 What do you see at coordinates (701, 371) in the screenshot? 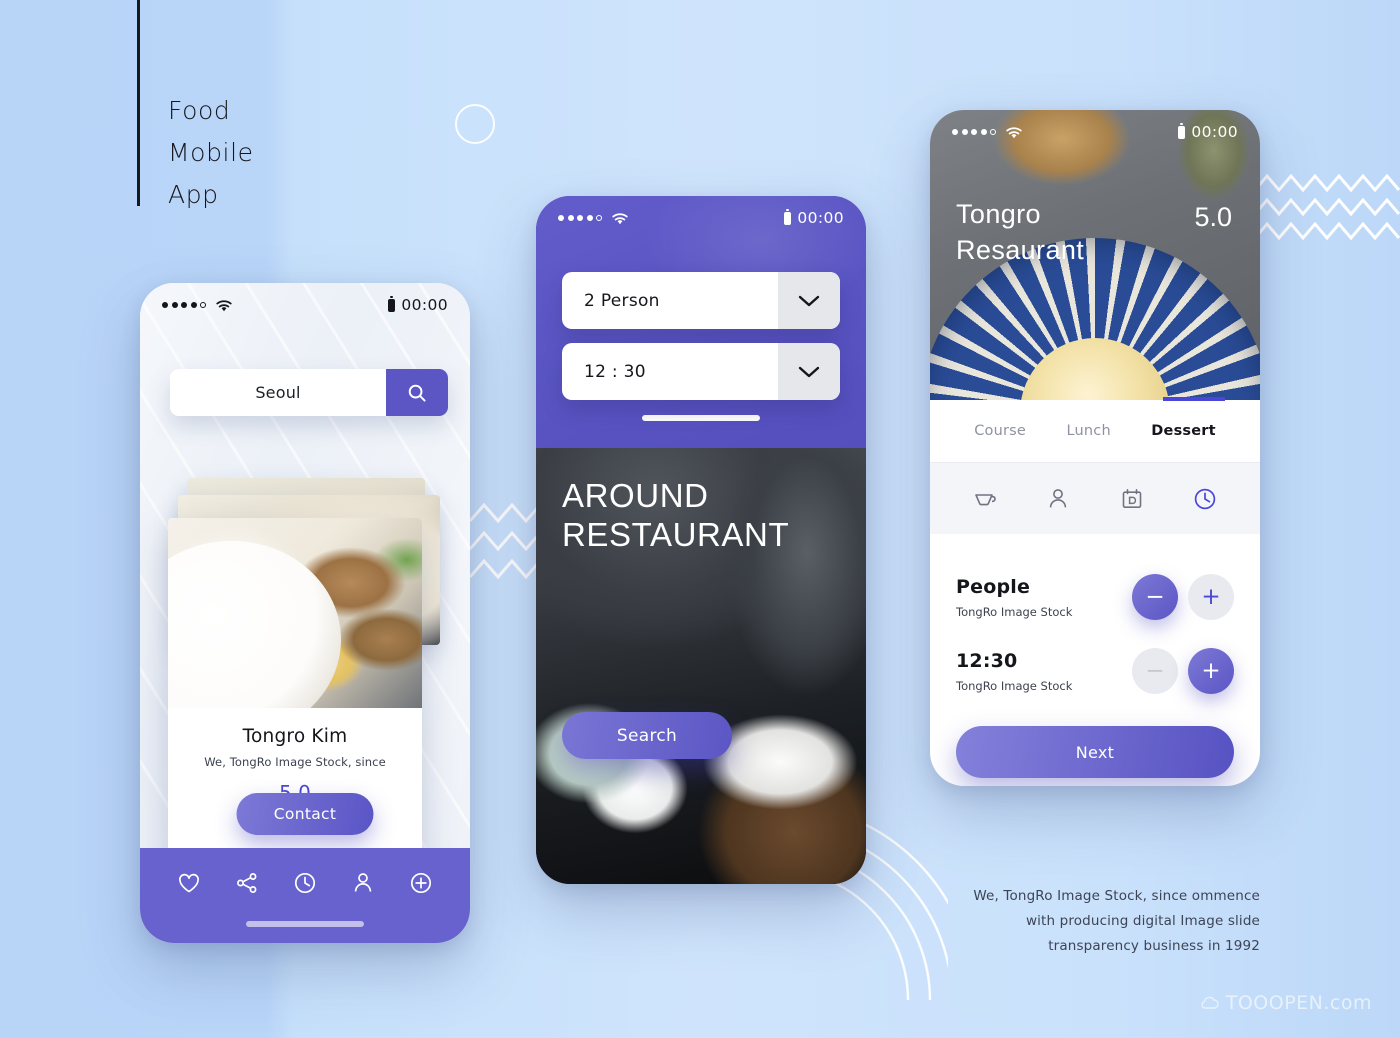
I see `time-select: 12 : 30` at bounding box center [701, 371].